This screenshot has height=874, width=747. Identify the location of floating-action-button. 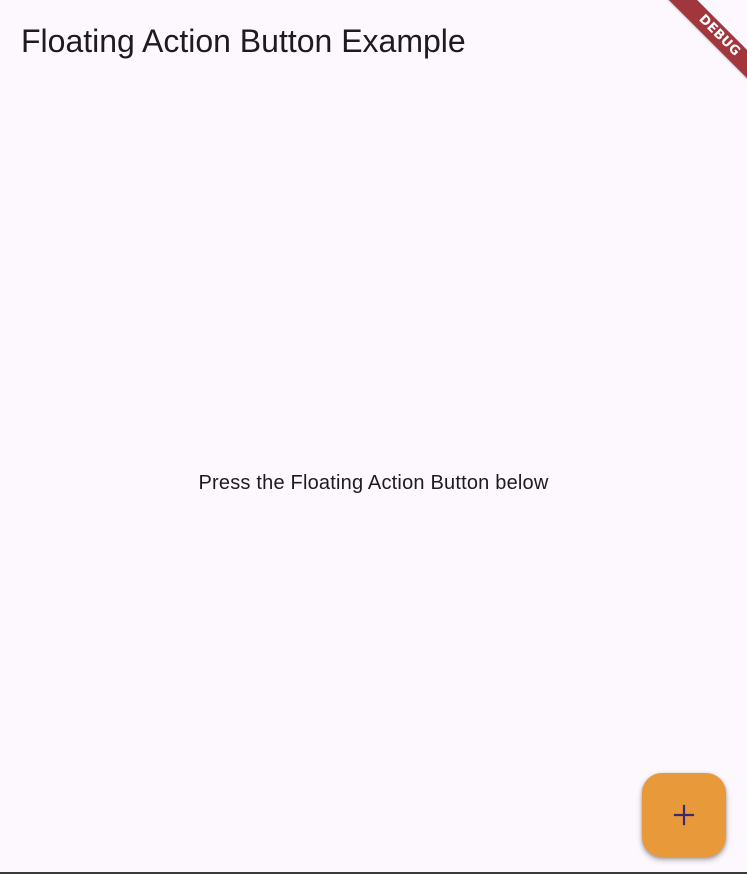
(684, 815).